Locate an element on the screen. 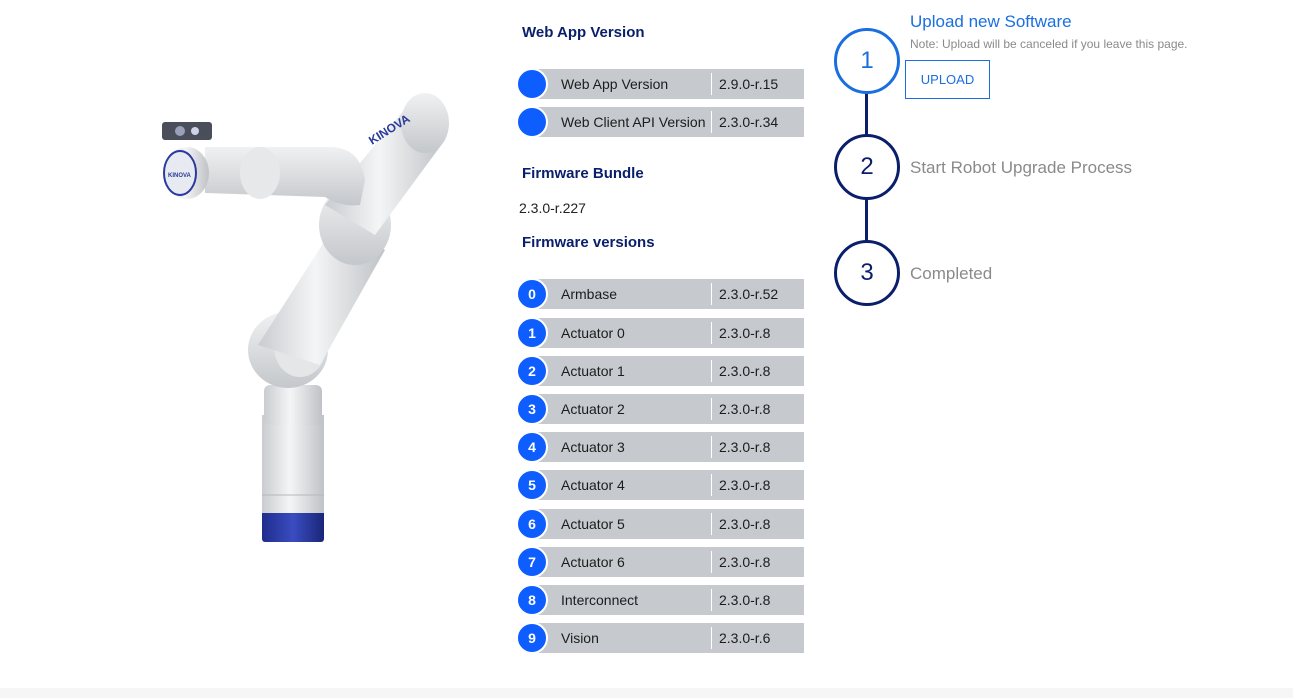 The height and width of the screenshot is (698, 1293). firmware-row: 3 Actuator 2 2.3.0-r.8 is located at coordinates (660, 409).